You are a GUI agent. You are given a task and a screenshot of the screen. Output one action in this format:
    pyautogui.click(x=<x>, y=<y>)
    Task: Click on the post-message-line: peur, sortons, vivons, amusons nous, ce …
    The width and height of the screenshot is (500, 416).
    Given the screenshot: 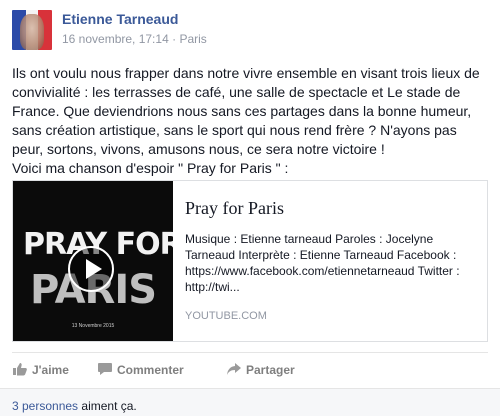 What is the action you would take?
    pyautogui.click(x=198, y=149)
    